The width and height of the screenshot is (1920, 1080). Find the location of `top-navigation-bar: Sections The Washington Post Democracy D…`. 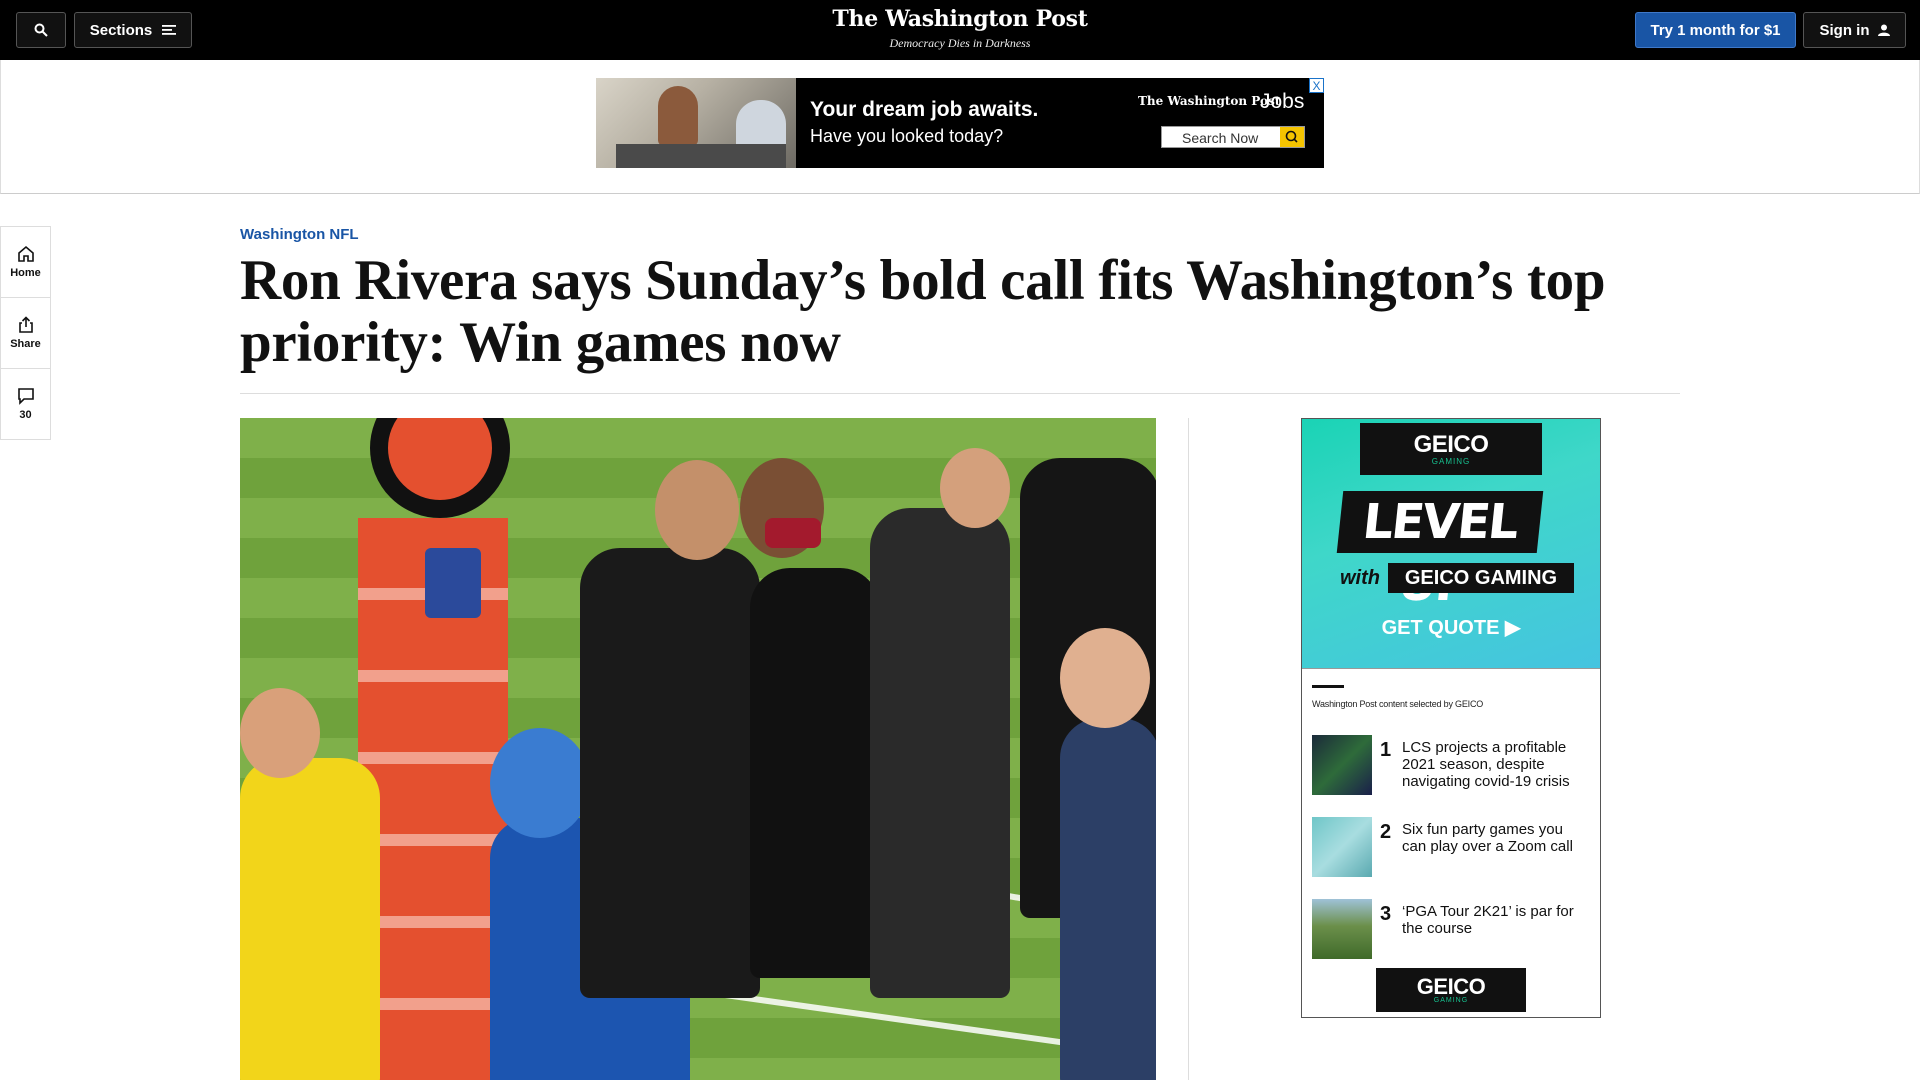

top-navigation-bar: Sections The Washington Post Democracy D… is located at coordinates (960, 30).